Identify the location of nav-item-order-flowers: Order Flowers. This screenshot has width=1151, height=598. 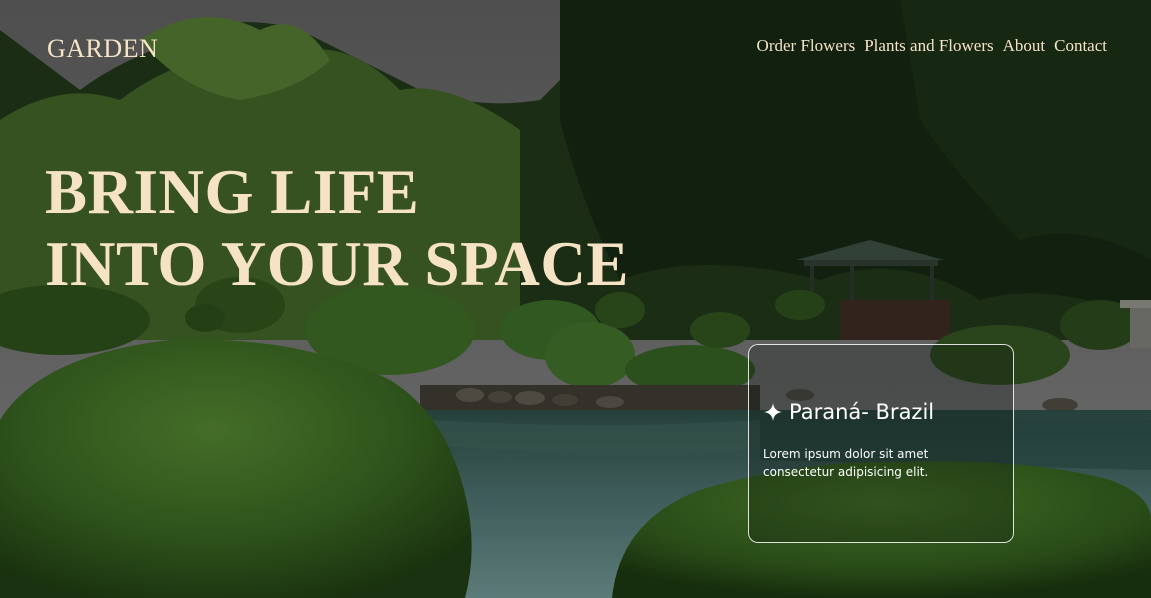
(806, 46).